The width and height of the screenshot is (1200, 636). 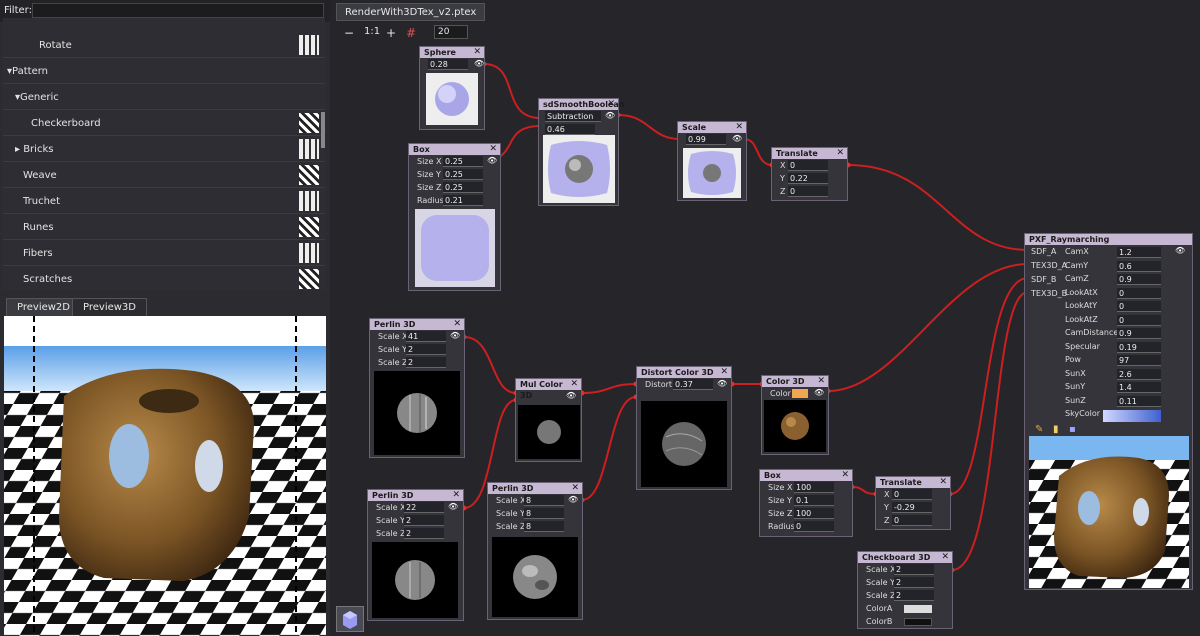 I want to click on sky-color-gradient, so click(x=1132, y=416).